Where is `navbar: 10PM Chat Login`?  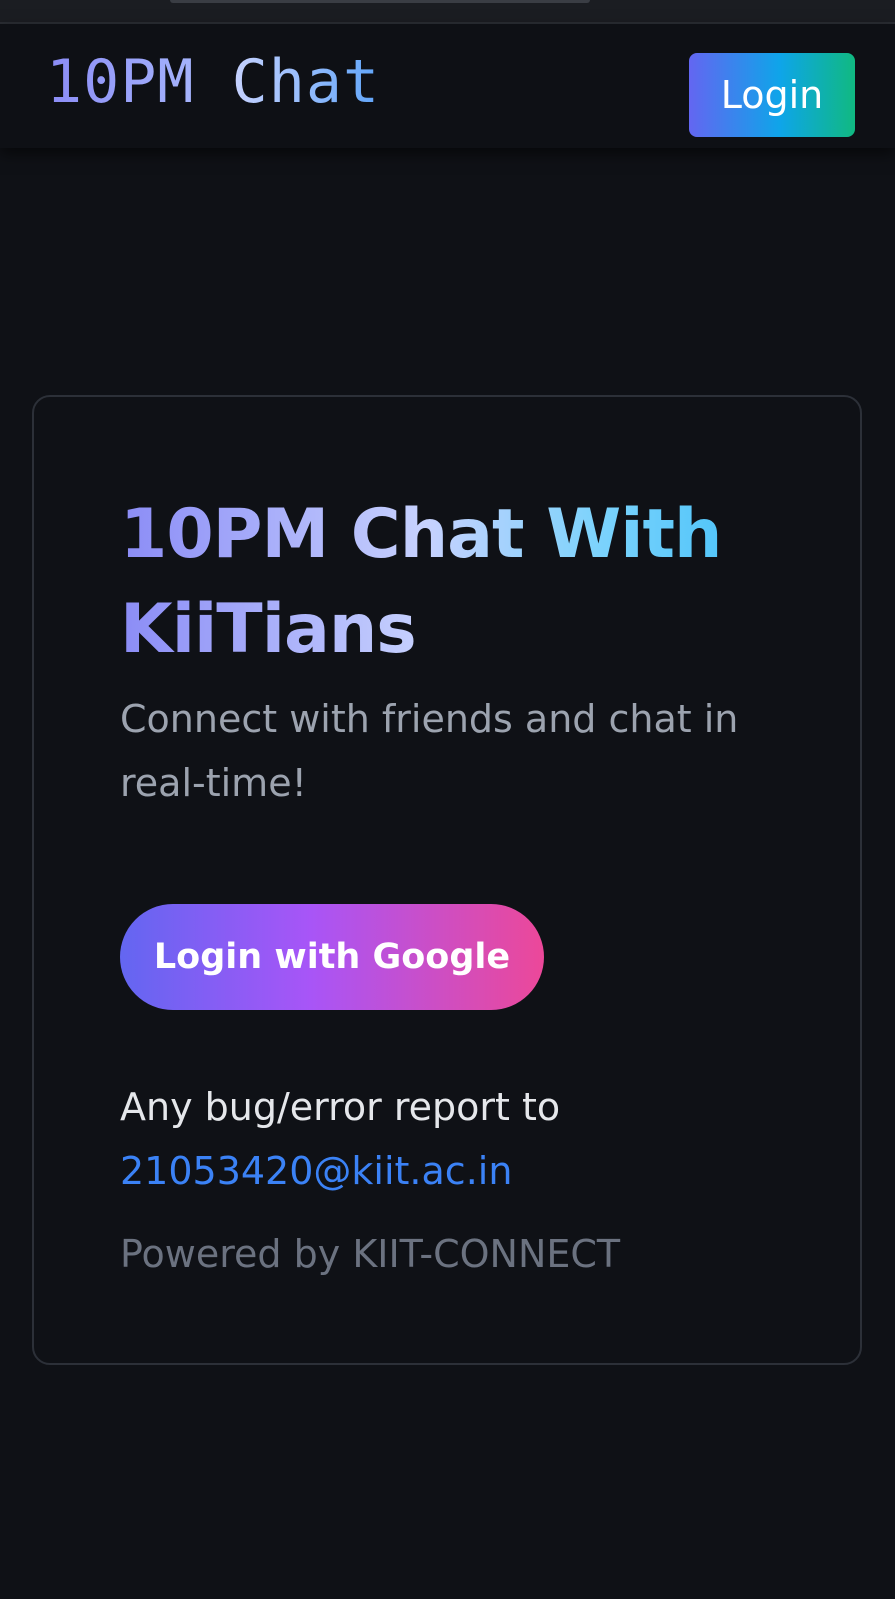
navbar: 10PM Chat Login is located at coordinates (447, 86).